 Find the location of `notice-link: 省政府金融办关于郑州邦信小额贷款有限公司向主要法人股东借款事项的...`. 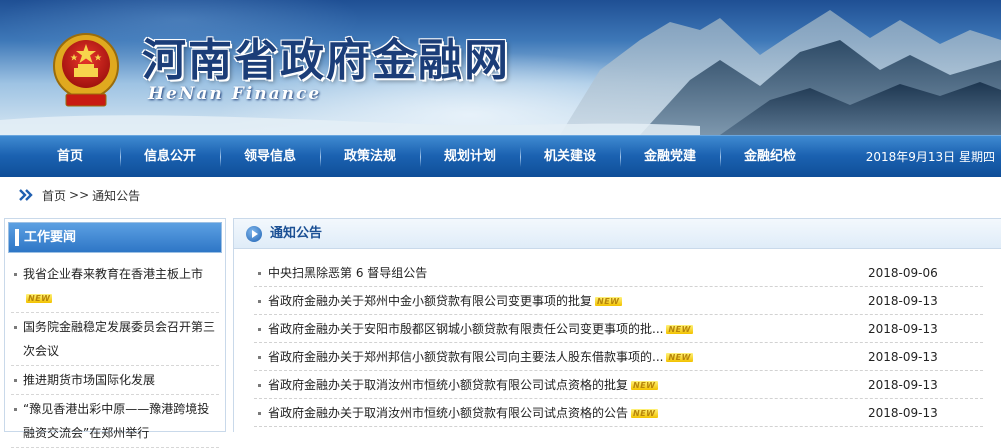

notice-link: 省政府金融办关于郑州邦信小额贷款有限公司向主要法人股东借款事项的... is located at coordinates (465, 357).